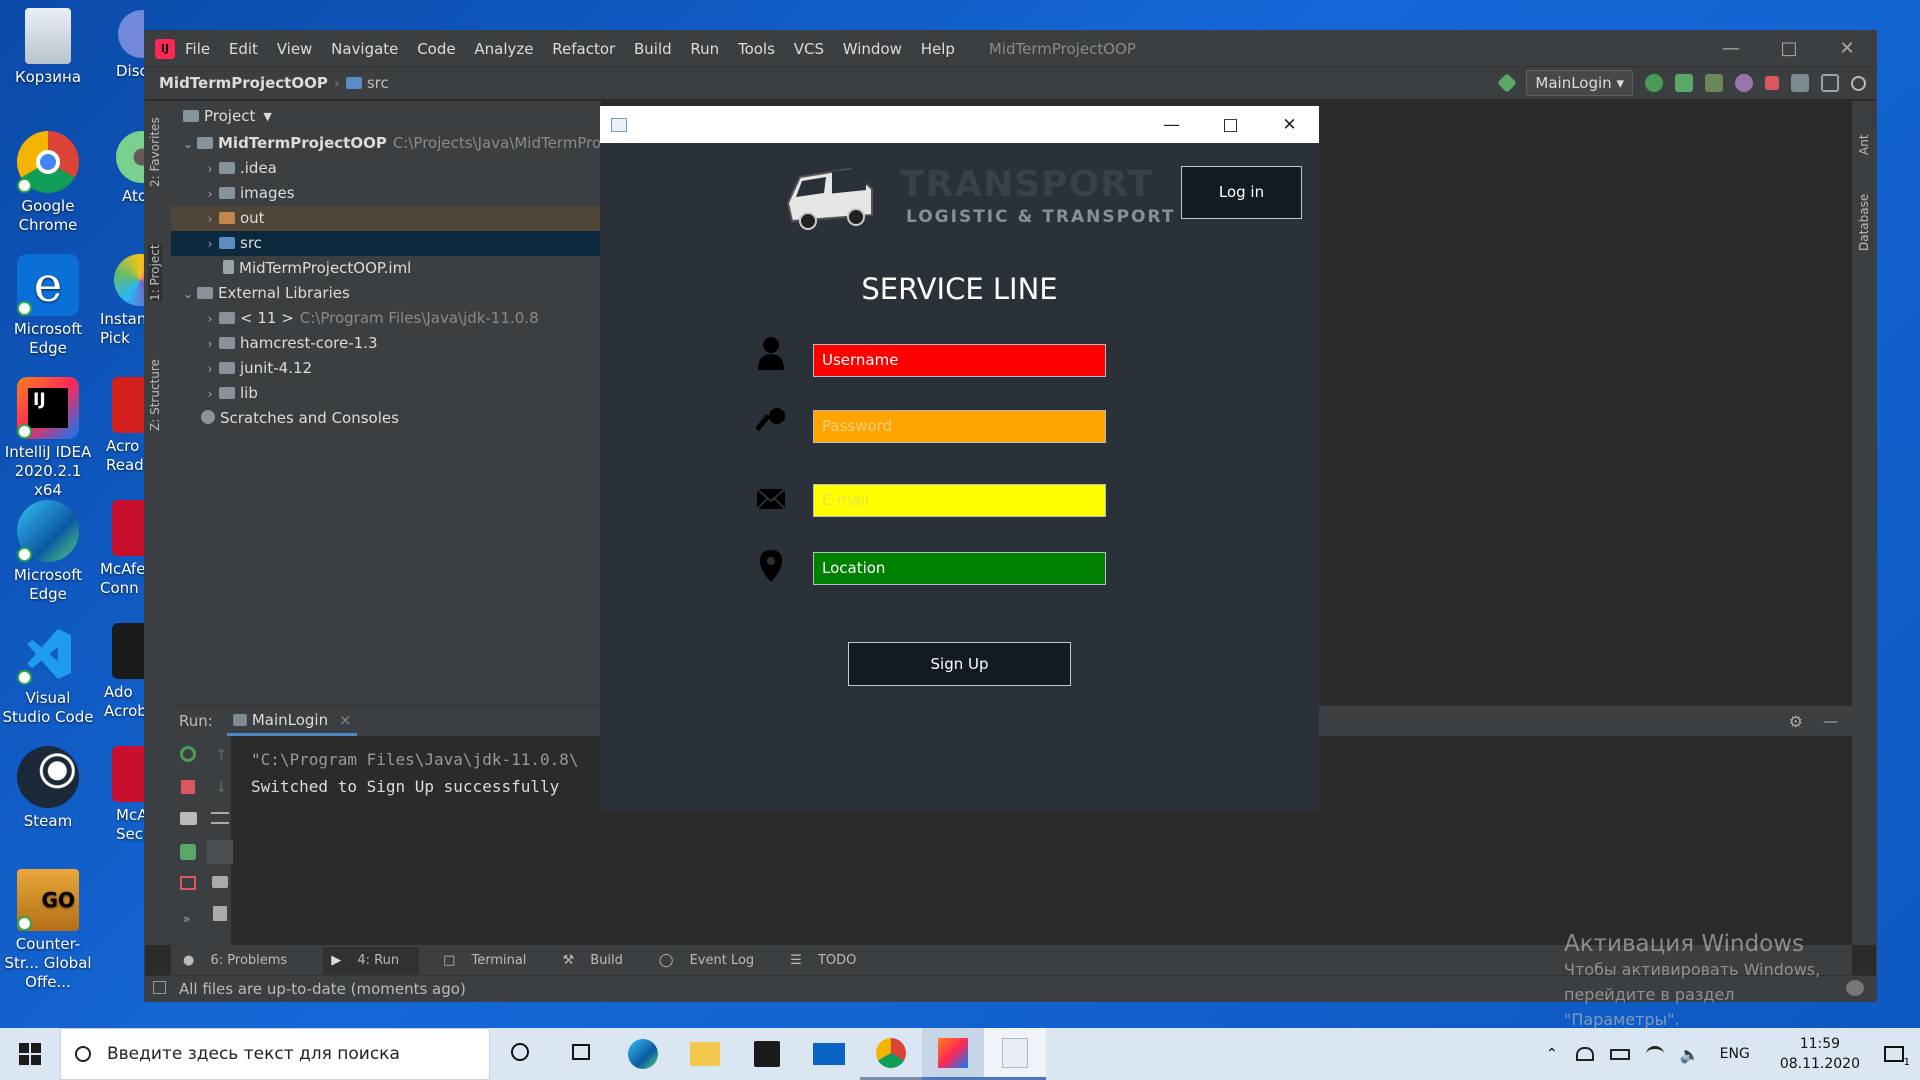 This screenshot has height=1080, width=1920. I want to click on menu-refactor: Refactor, so click(583, 49).